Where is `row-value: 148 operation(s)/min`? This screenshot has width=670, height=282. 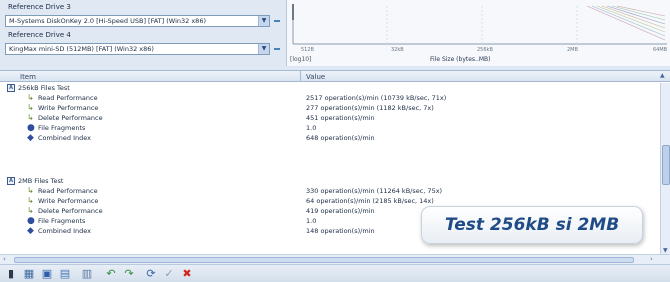 row-value: 148 operation(s)/min is located at coordinates (340, 231).